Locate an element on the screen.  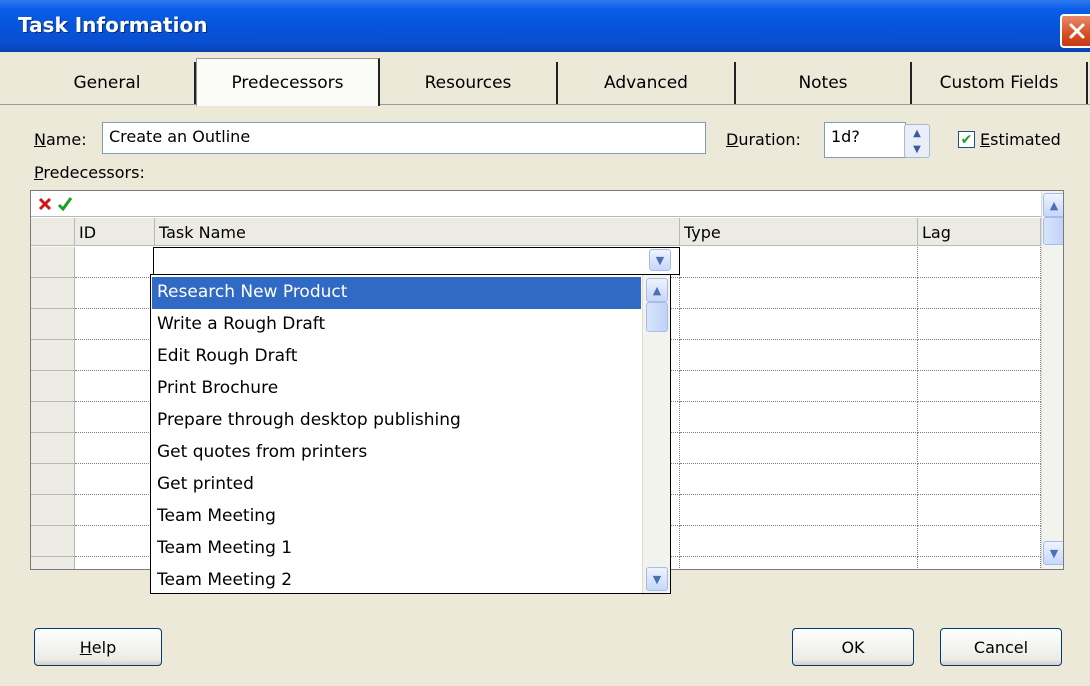
dropdown-scrollbar: ▲ ▼ is located at coordinates (656, 434).